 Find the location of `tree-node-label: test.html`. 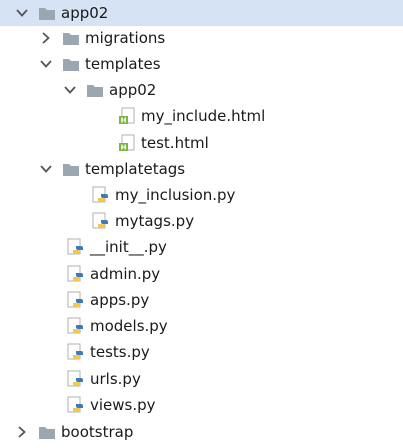

tree-node-label: test.html is located at coordinates (175, 143).